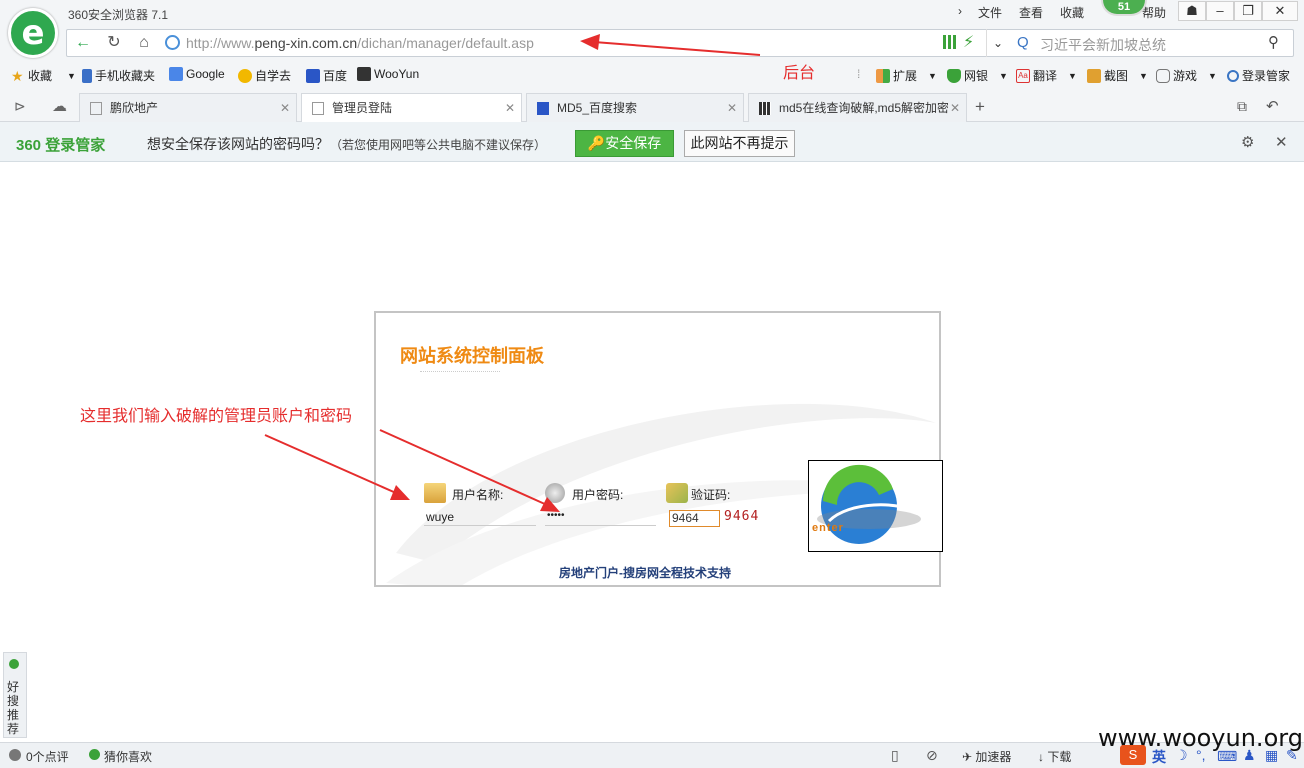 This screenshot has height=768, width=1304. Describe the element at coordinates (94, 754) in the screenshot. I see `guess-icon` at that location.